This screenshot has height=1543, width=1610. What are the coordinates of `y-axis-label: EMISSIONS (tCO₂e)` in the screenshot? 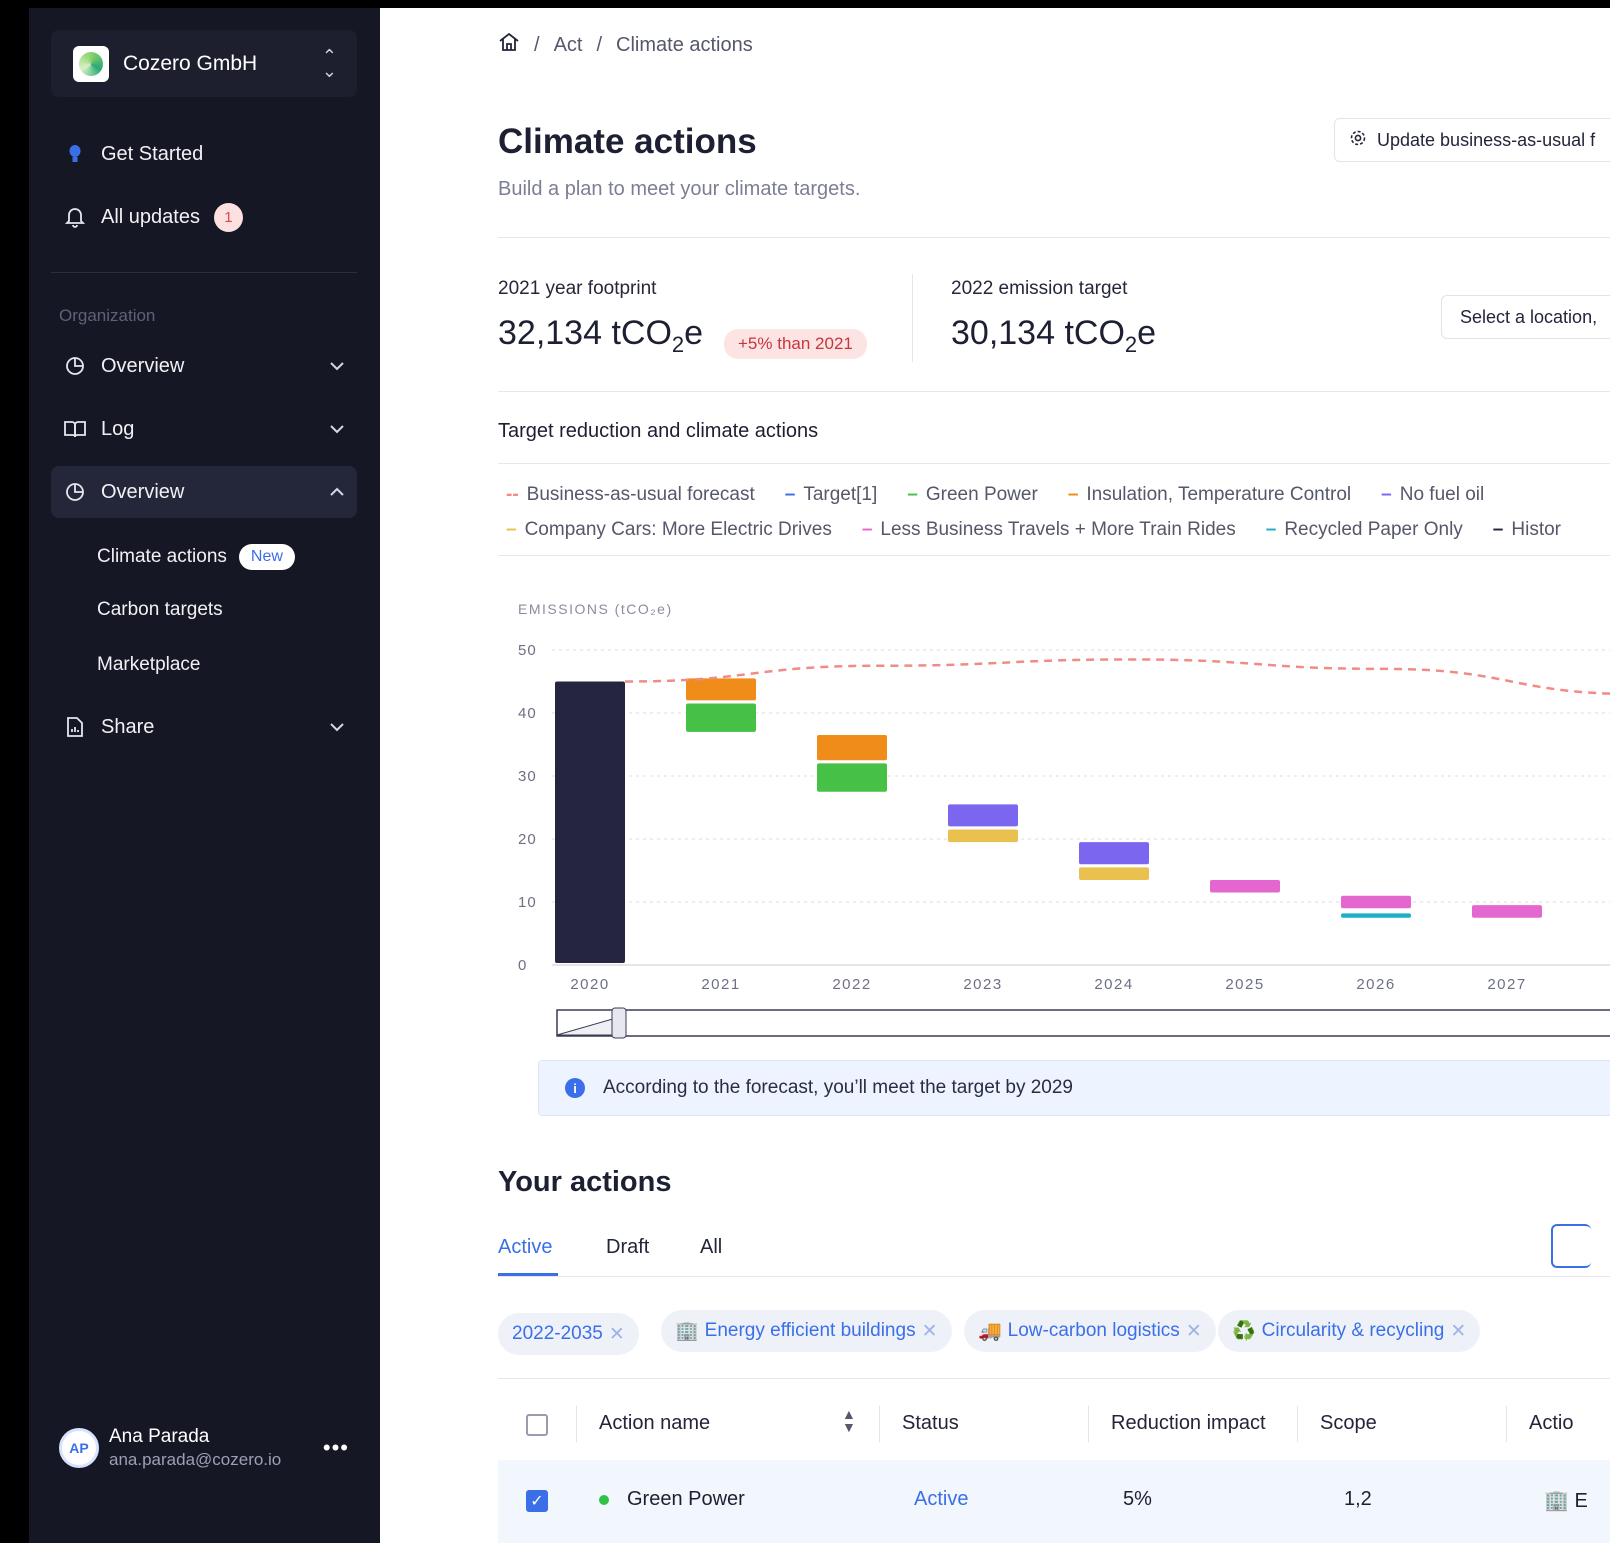 It's located at (595, 609).